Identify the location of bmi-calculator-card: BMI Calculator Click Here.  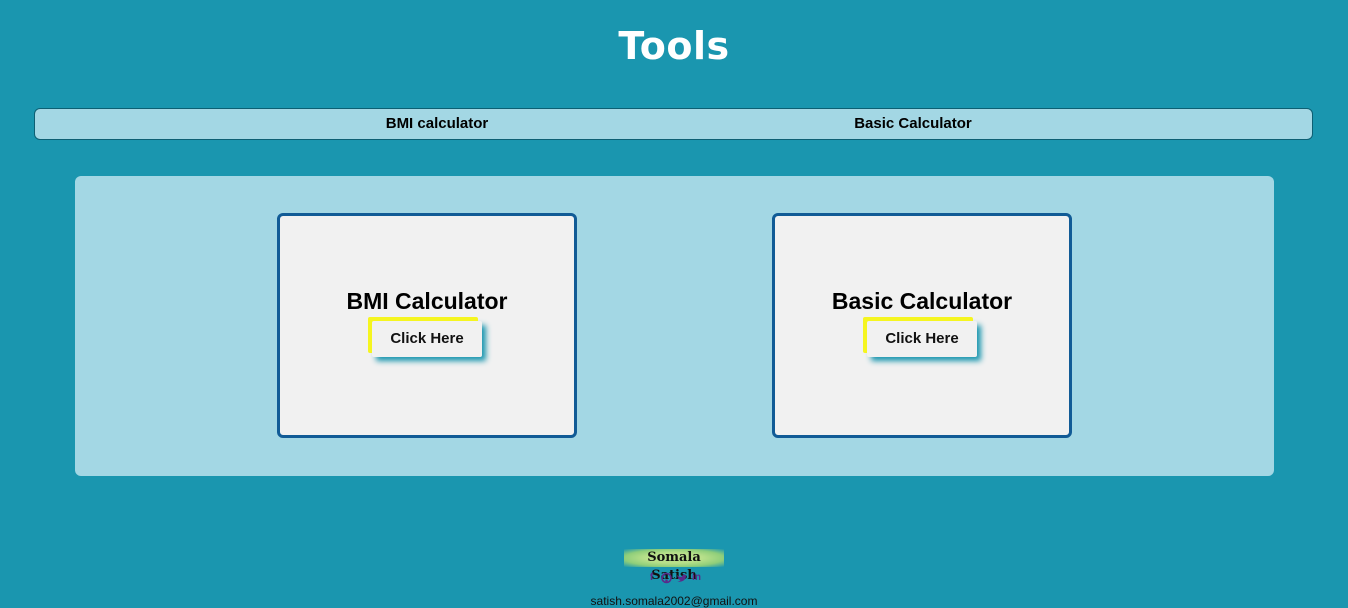
(427, 325).